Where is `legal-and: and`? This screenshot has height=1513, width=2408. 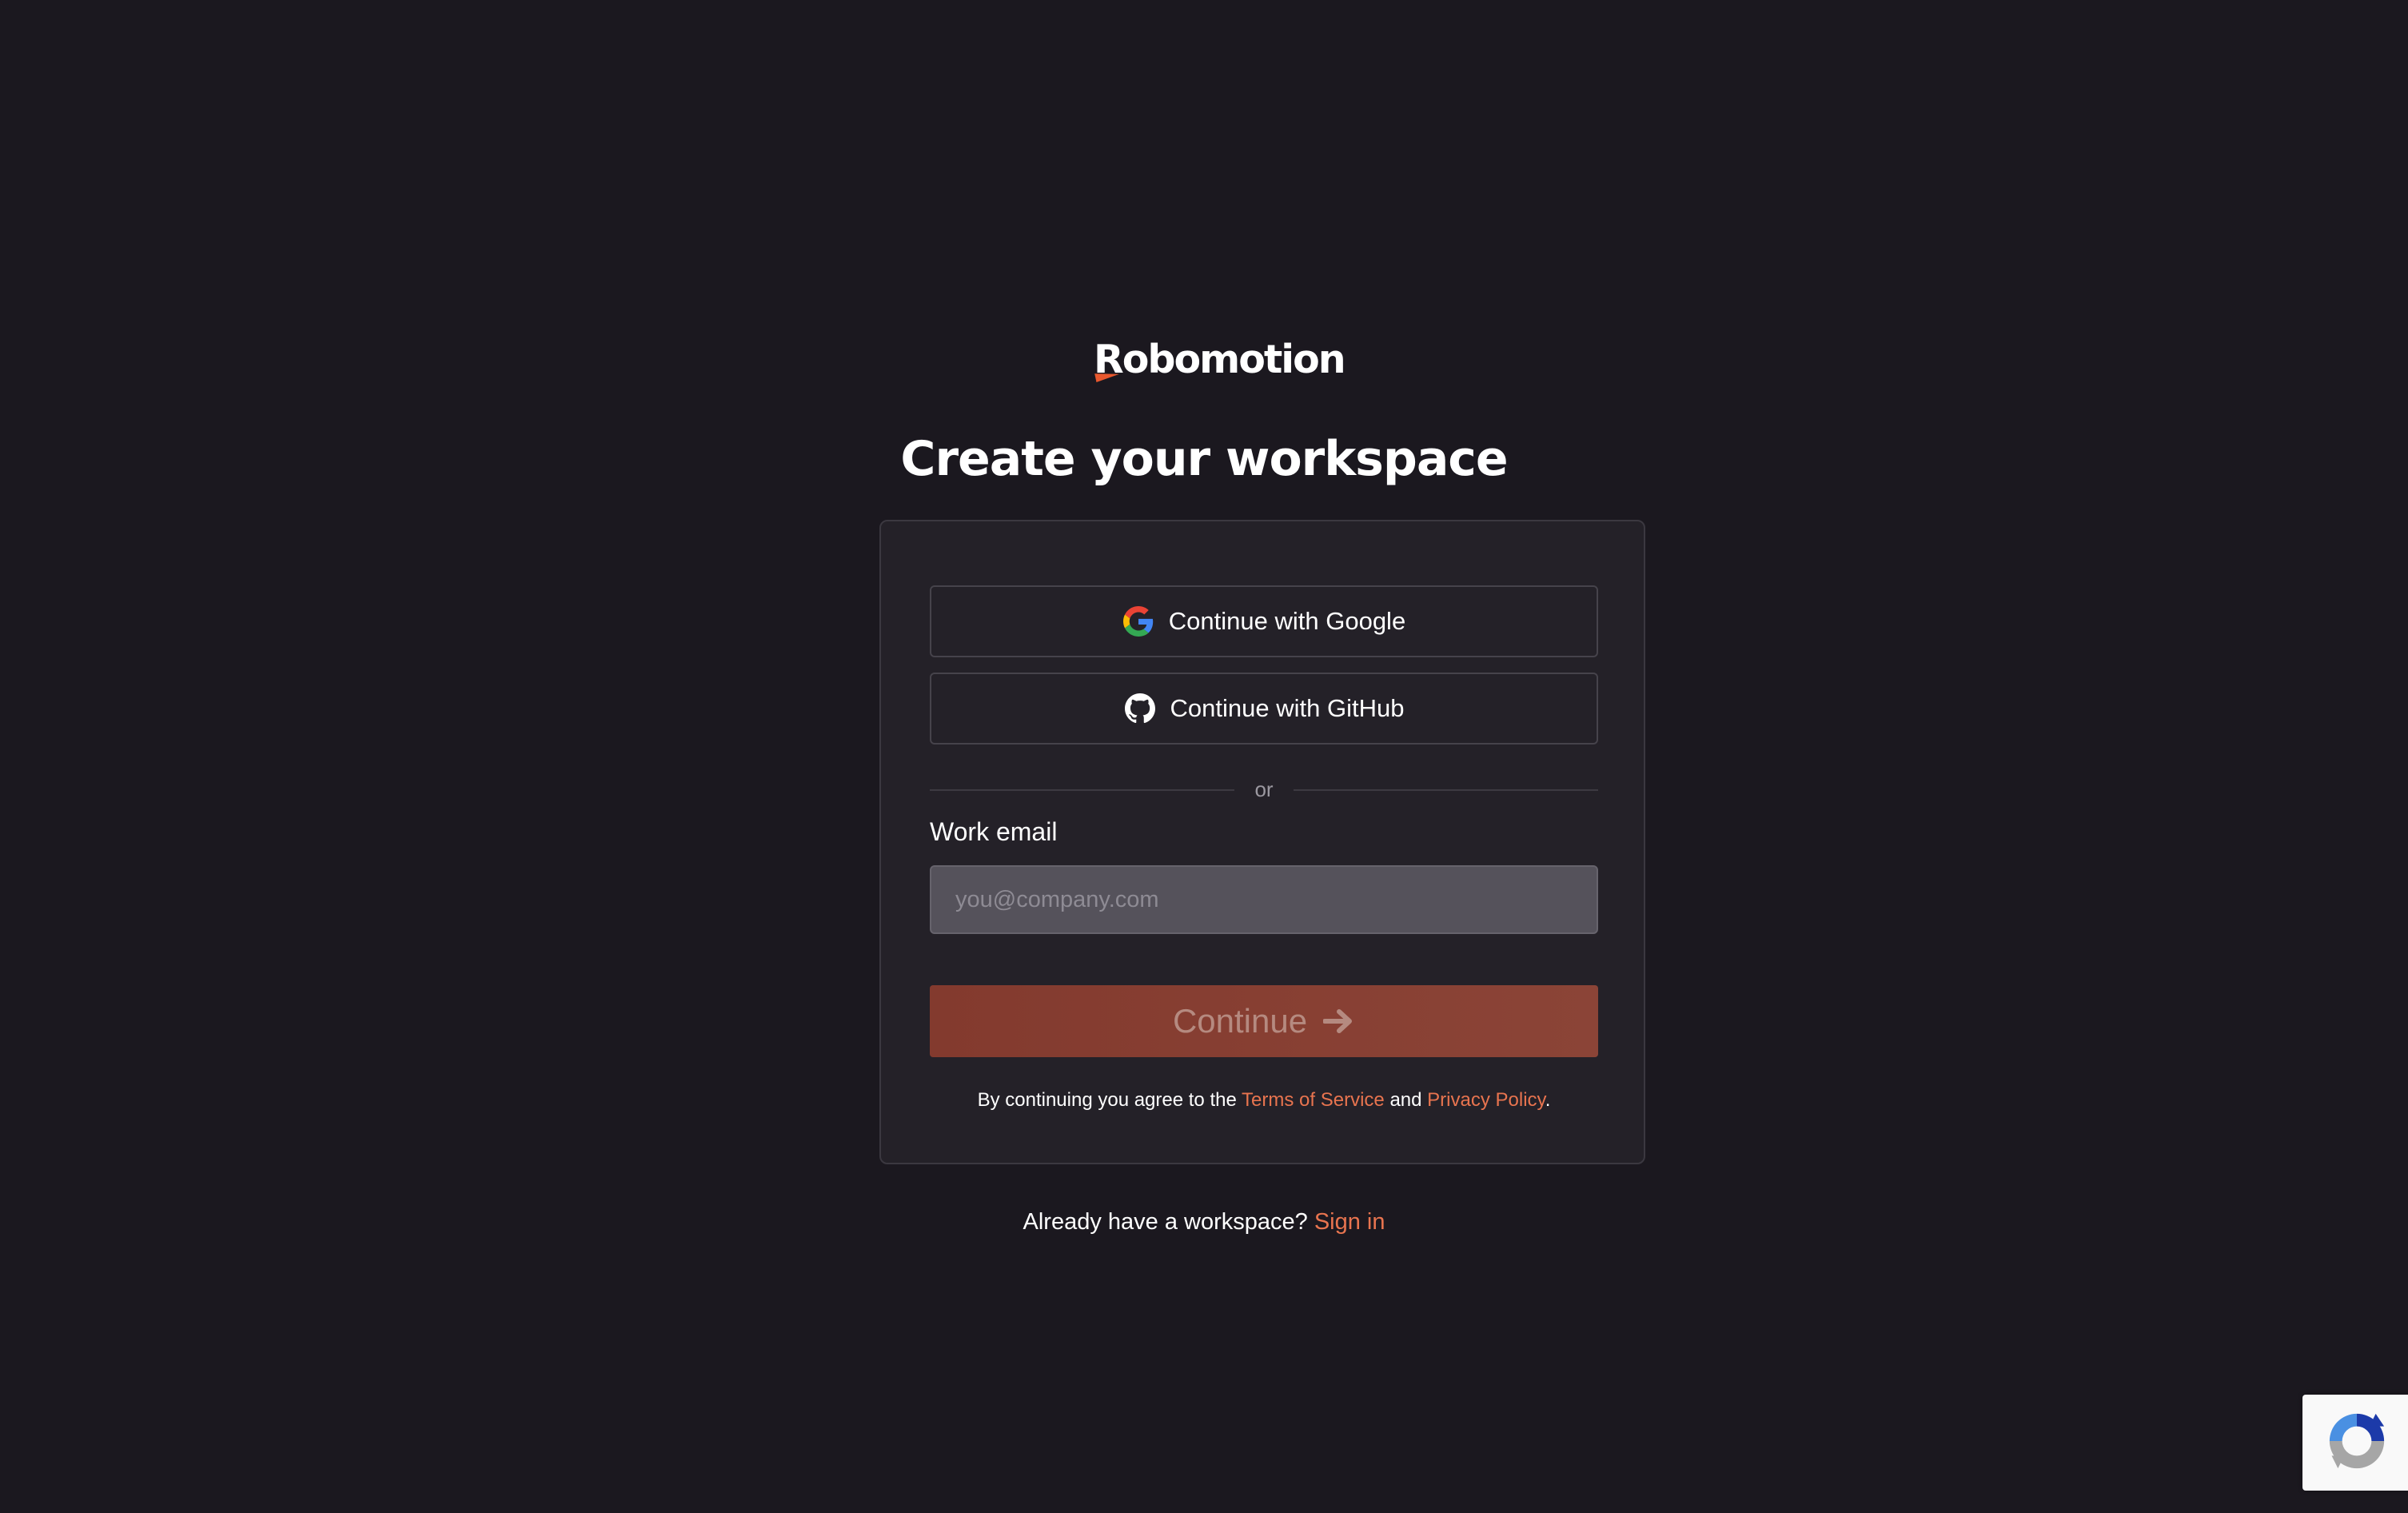
legal-and: and is located at coordinates (1405, 1100).